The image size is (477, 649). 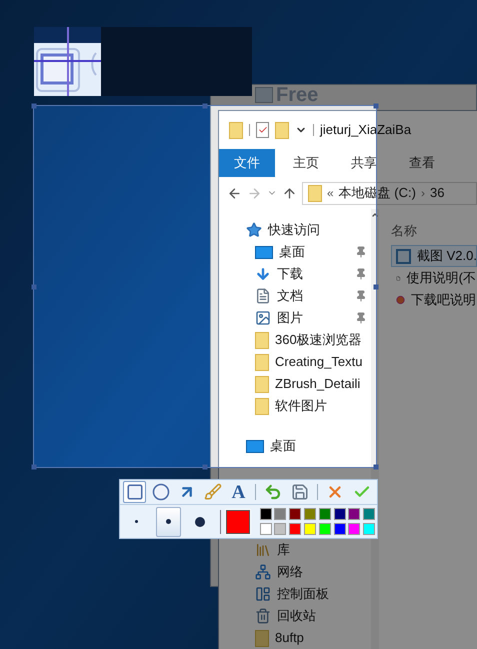 I want to click on picture-icon, so click(x=263, y=318).